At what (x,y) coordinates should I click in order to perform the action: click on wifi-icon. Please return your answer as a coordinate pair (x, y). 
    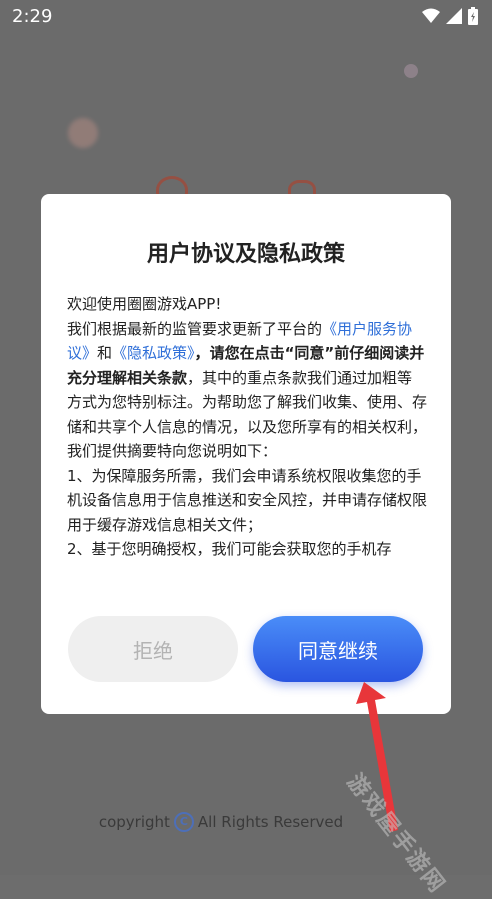
    Looking at the image, I should click on (431, 15).